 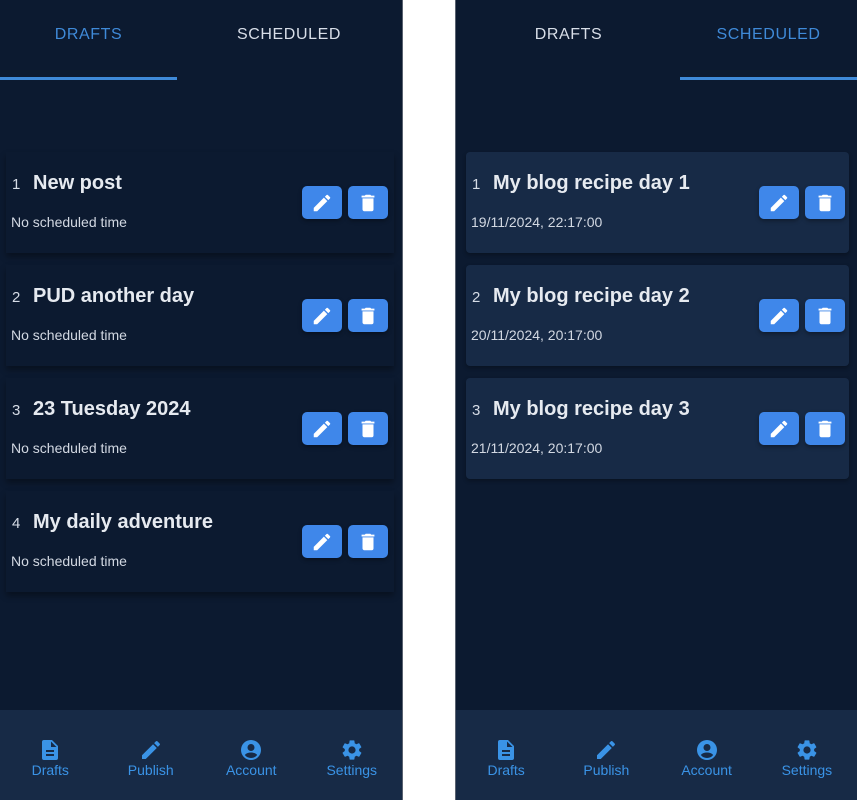 What do you see at coordinates (114, 296) in the screenshot?
I see `item-title: PUD another day` at bounding box center [114, 296].